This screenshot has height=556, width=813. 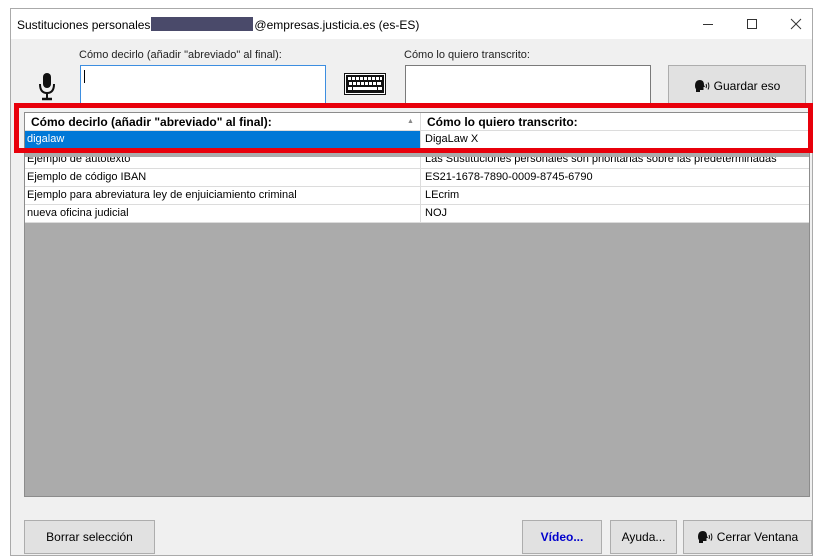 I want to click on close-button, so click(x=793, y=24).